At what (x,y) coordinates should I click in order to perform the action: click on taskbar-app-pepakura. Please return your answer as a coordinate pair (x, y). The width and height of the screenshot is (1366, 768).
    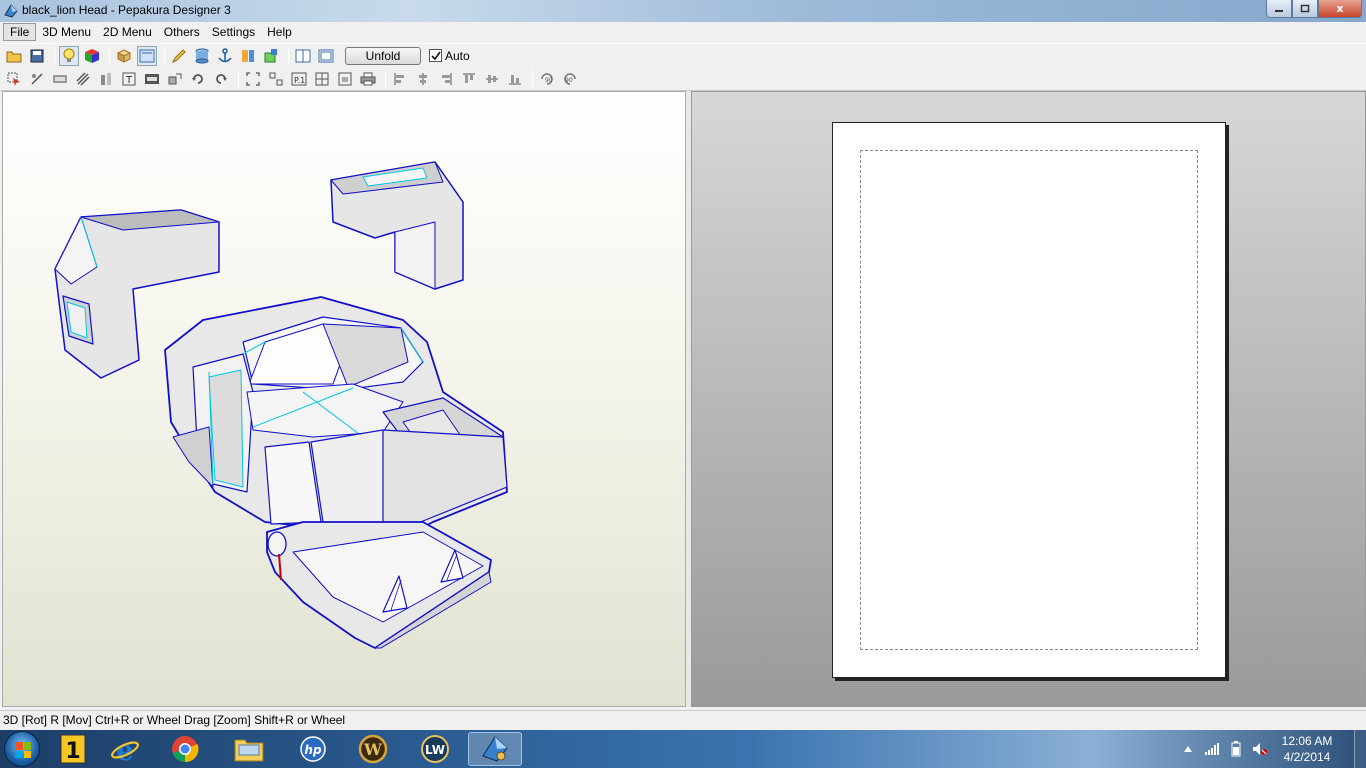
    Looking at the image, I should click on (495, 749).